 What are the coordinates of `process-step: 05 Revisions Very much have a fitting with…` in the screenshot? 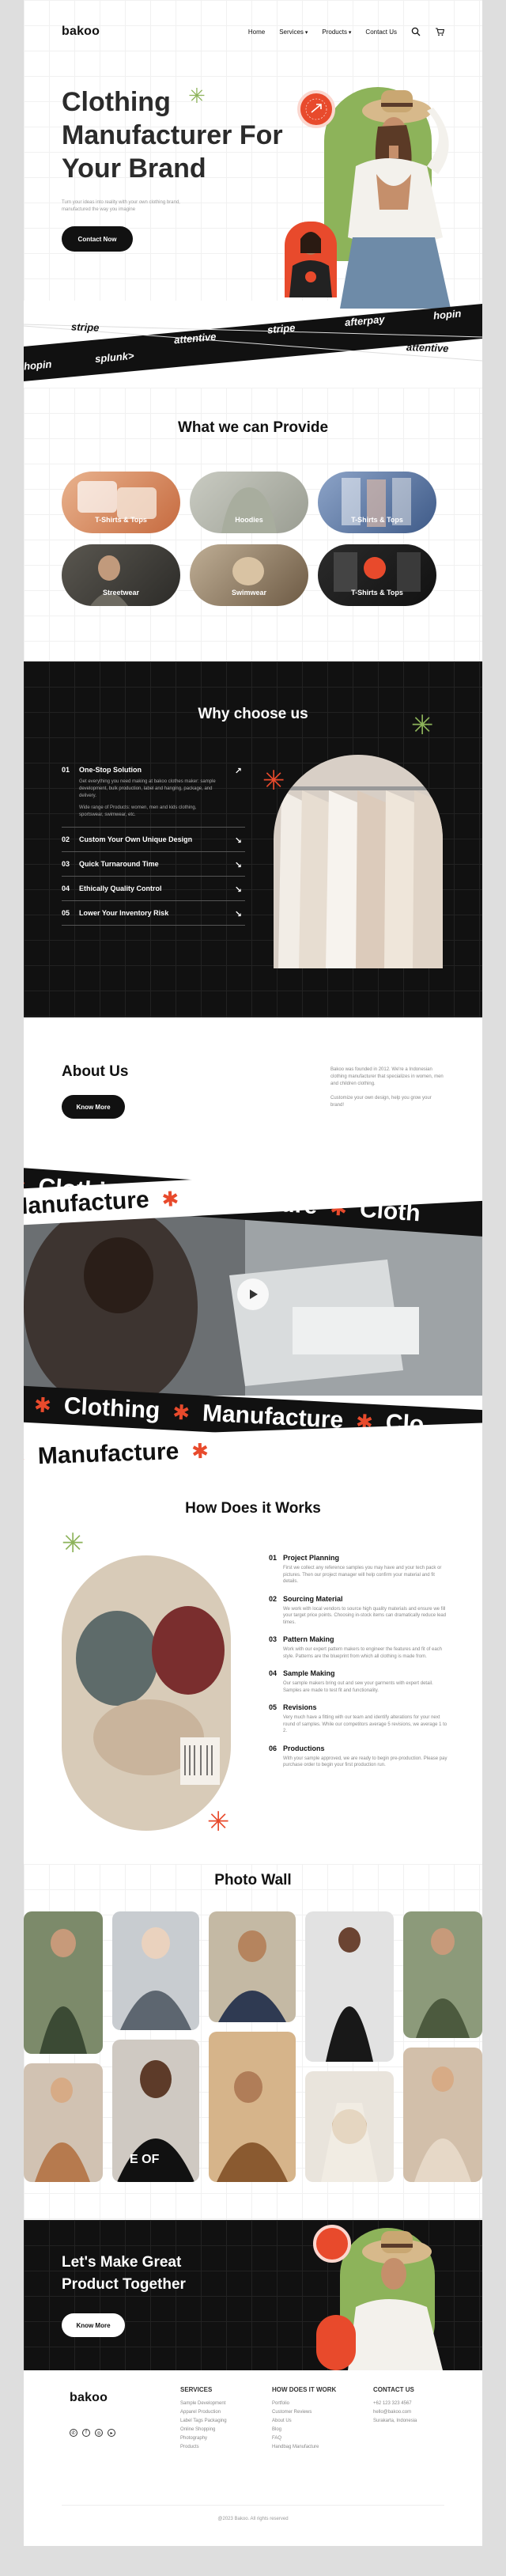 It's located at (360, 1719).